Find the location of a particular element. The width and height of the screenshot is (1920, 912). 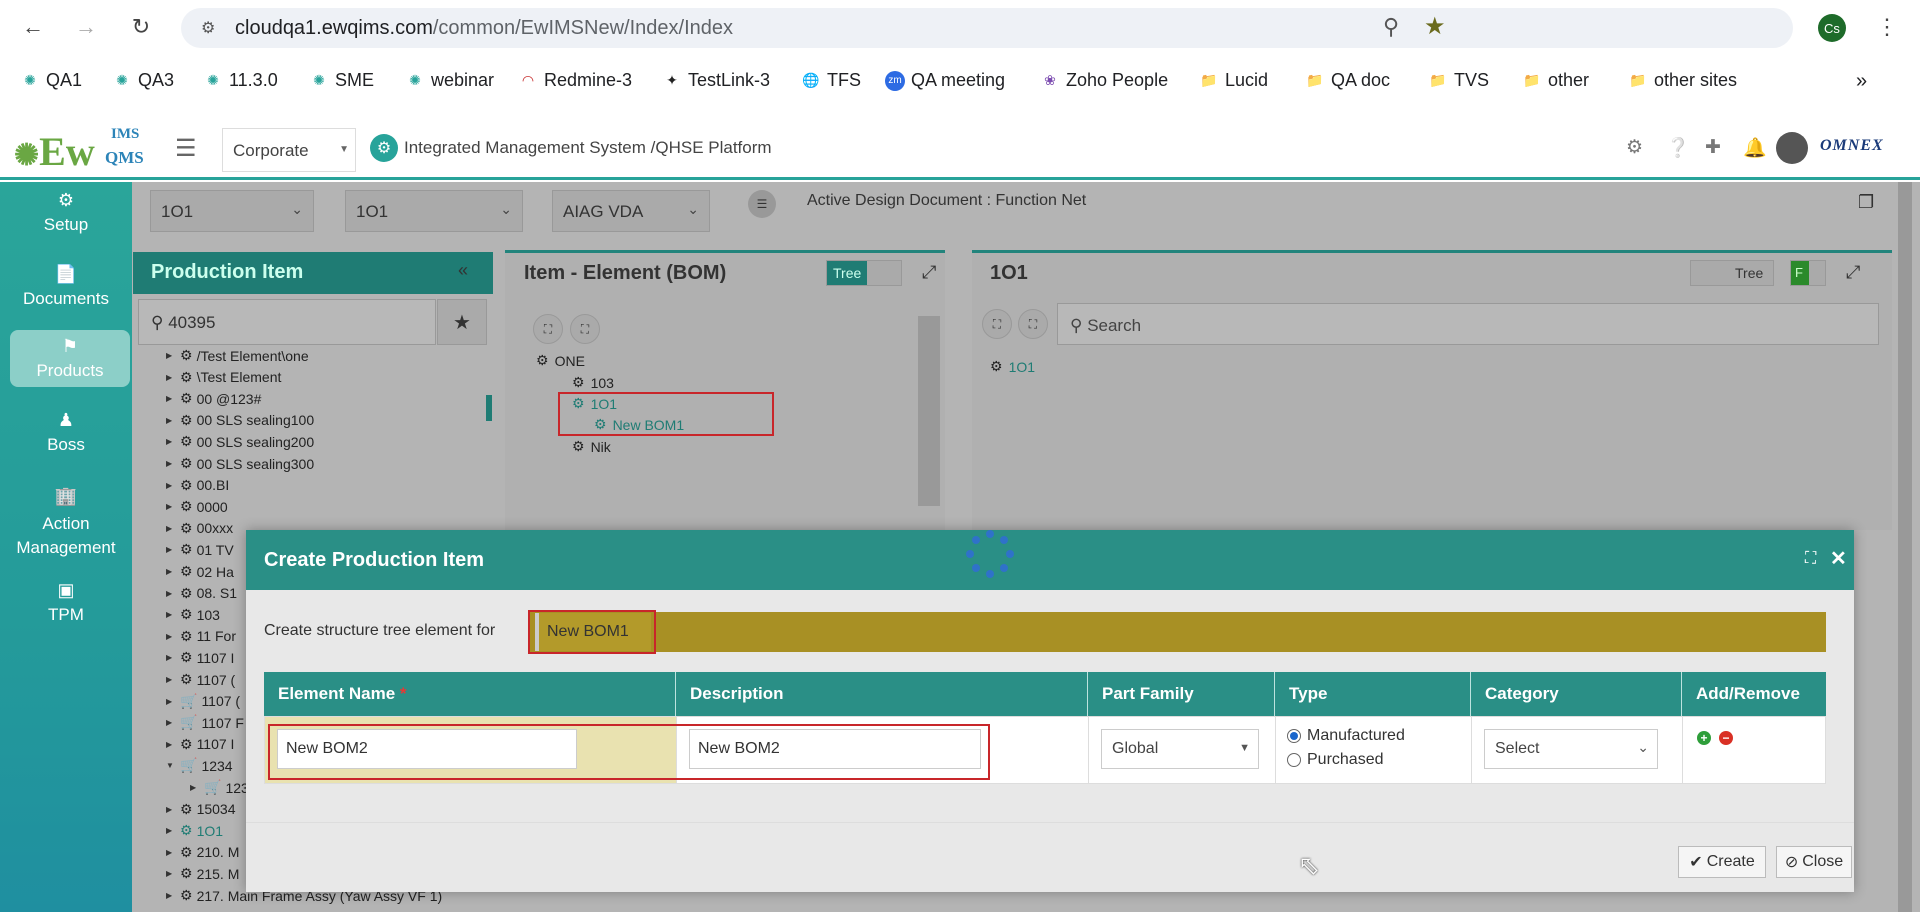

bookmark-lucid: 📁 Lucid is located at coordinates (1233, 80).